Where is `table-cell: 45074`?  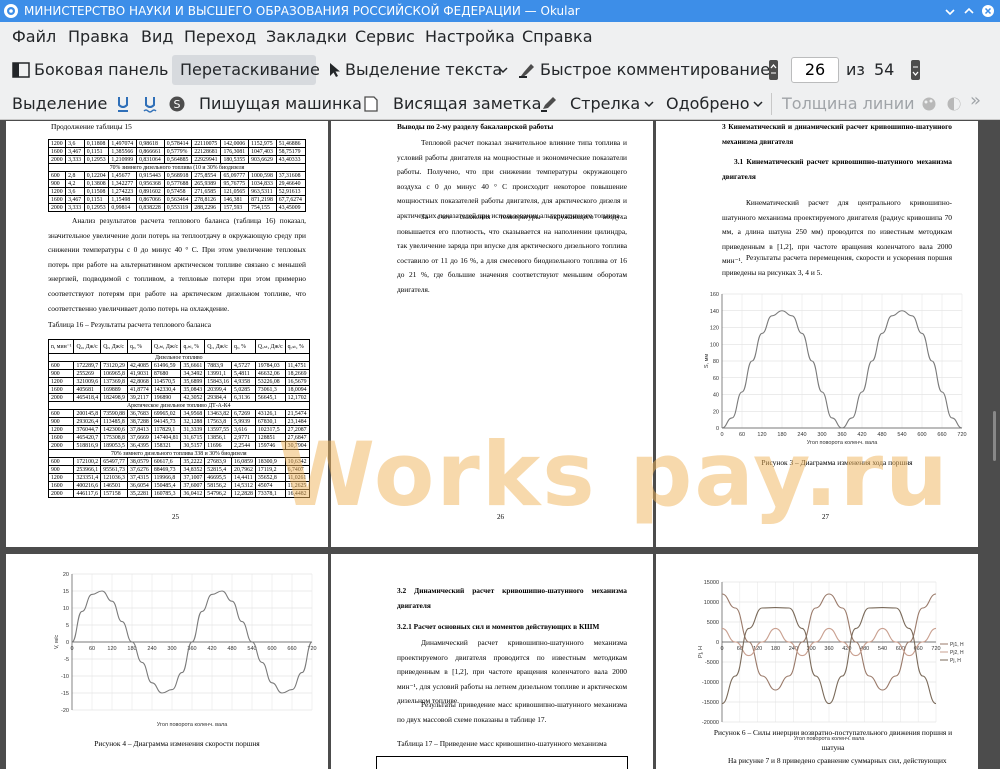 table-cell: 45074 is located at coordinates (270, 485).